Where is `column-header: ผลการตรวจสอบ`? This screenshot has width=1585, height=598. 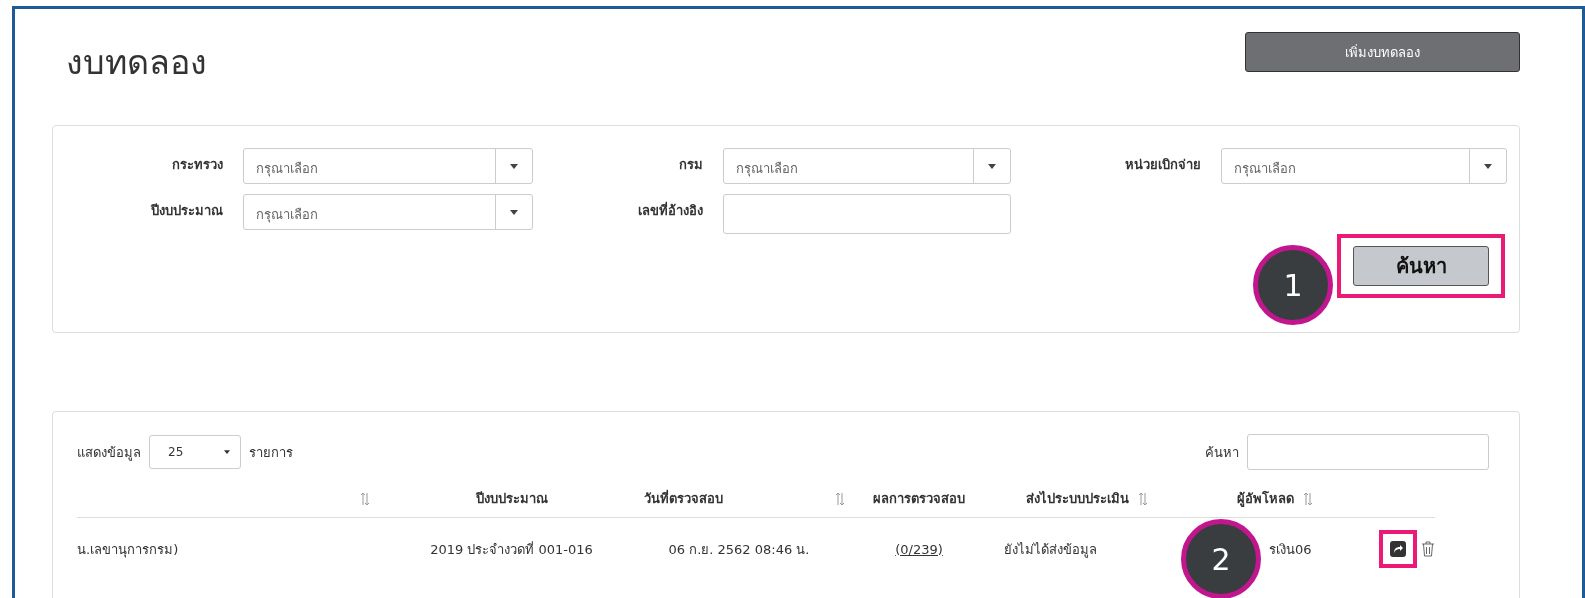
column-header: ผลการตรวจสอบ is located at coordinates (919, 498).